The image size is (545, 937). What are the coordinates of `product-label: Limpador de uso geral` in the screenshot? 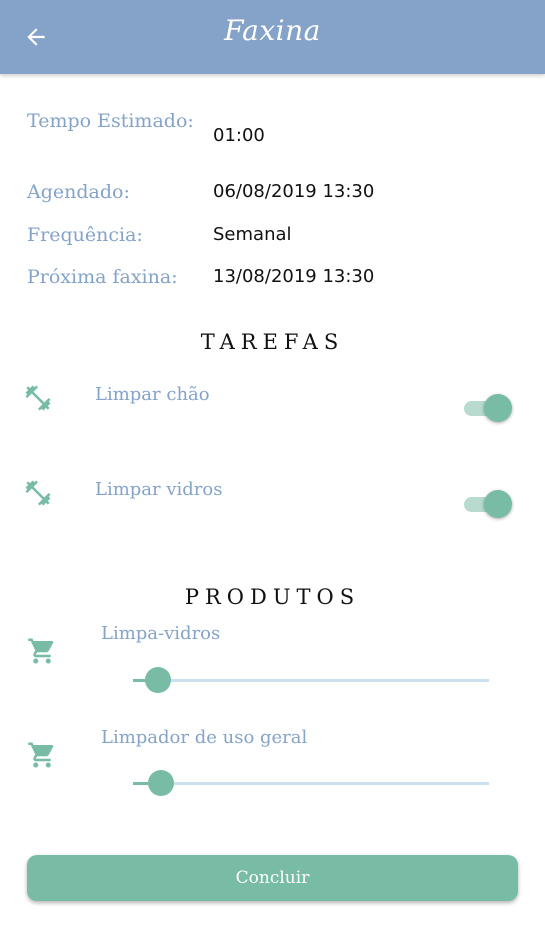 It's located at (204, 737).